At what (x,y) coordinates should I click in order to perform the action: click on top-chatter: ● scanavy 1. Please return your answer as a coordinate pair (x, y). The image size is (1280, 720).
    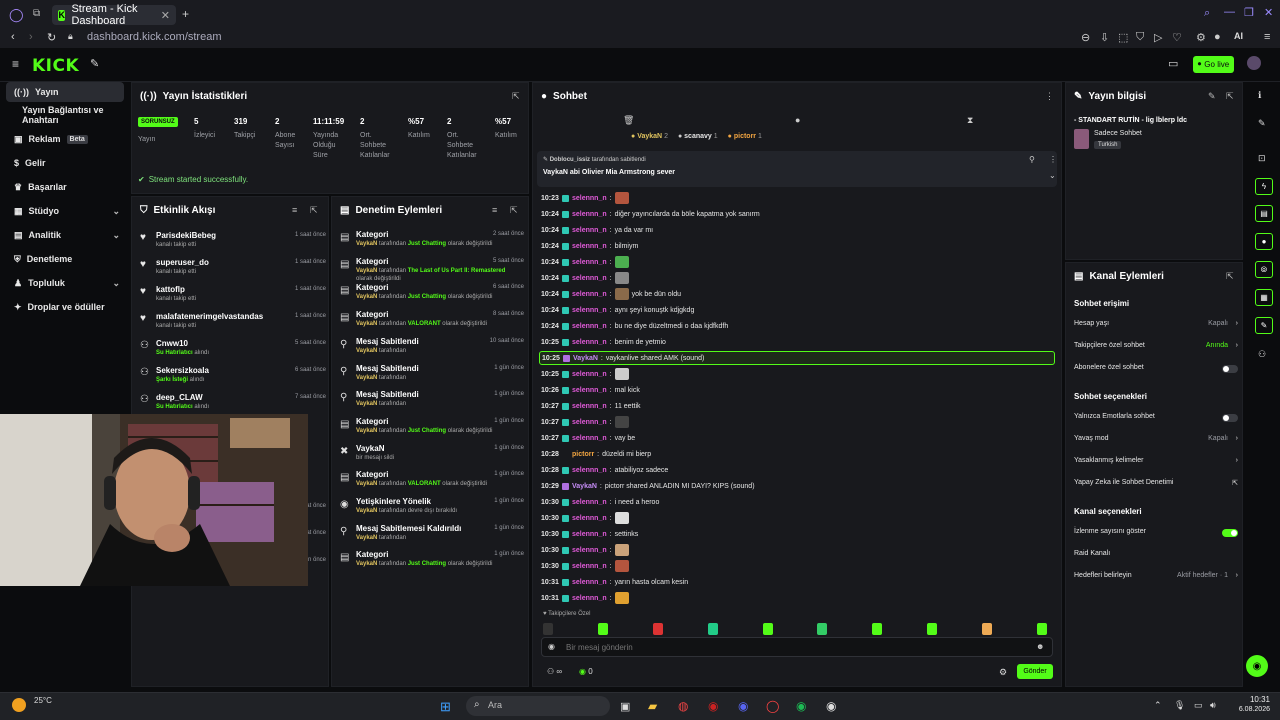
    Looking at the image, I should click on (698, 136).